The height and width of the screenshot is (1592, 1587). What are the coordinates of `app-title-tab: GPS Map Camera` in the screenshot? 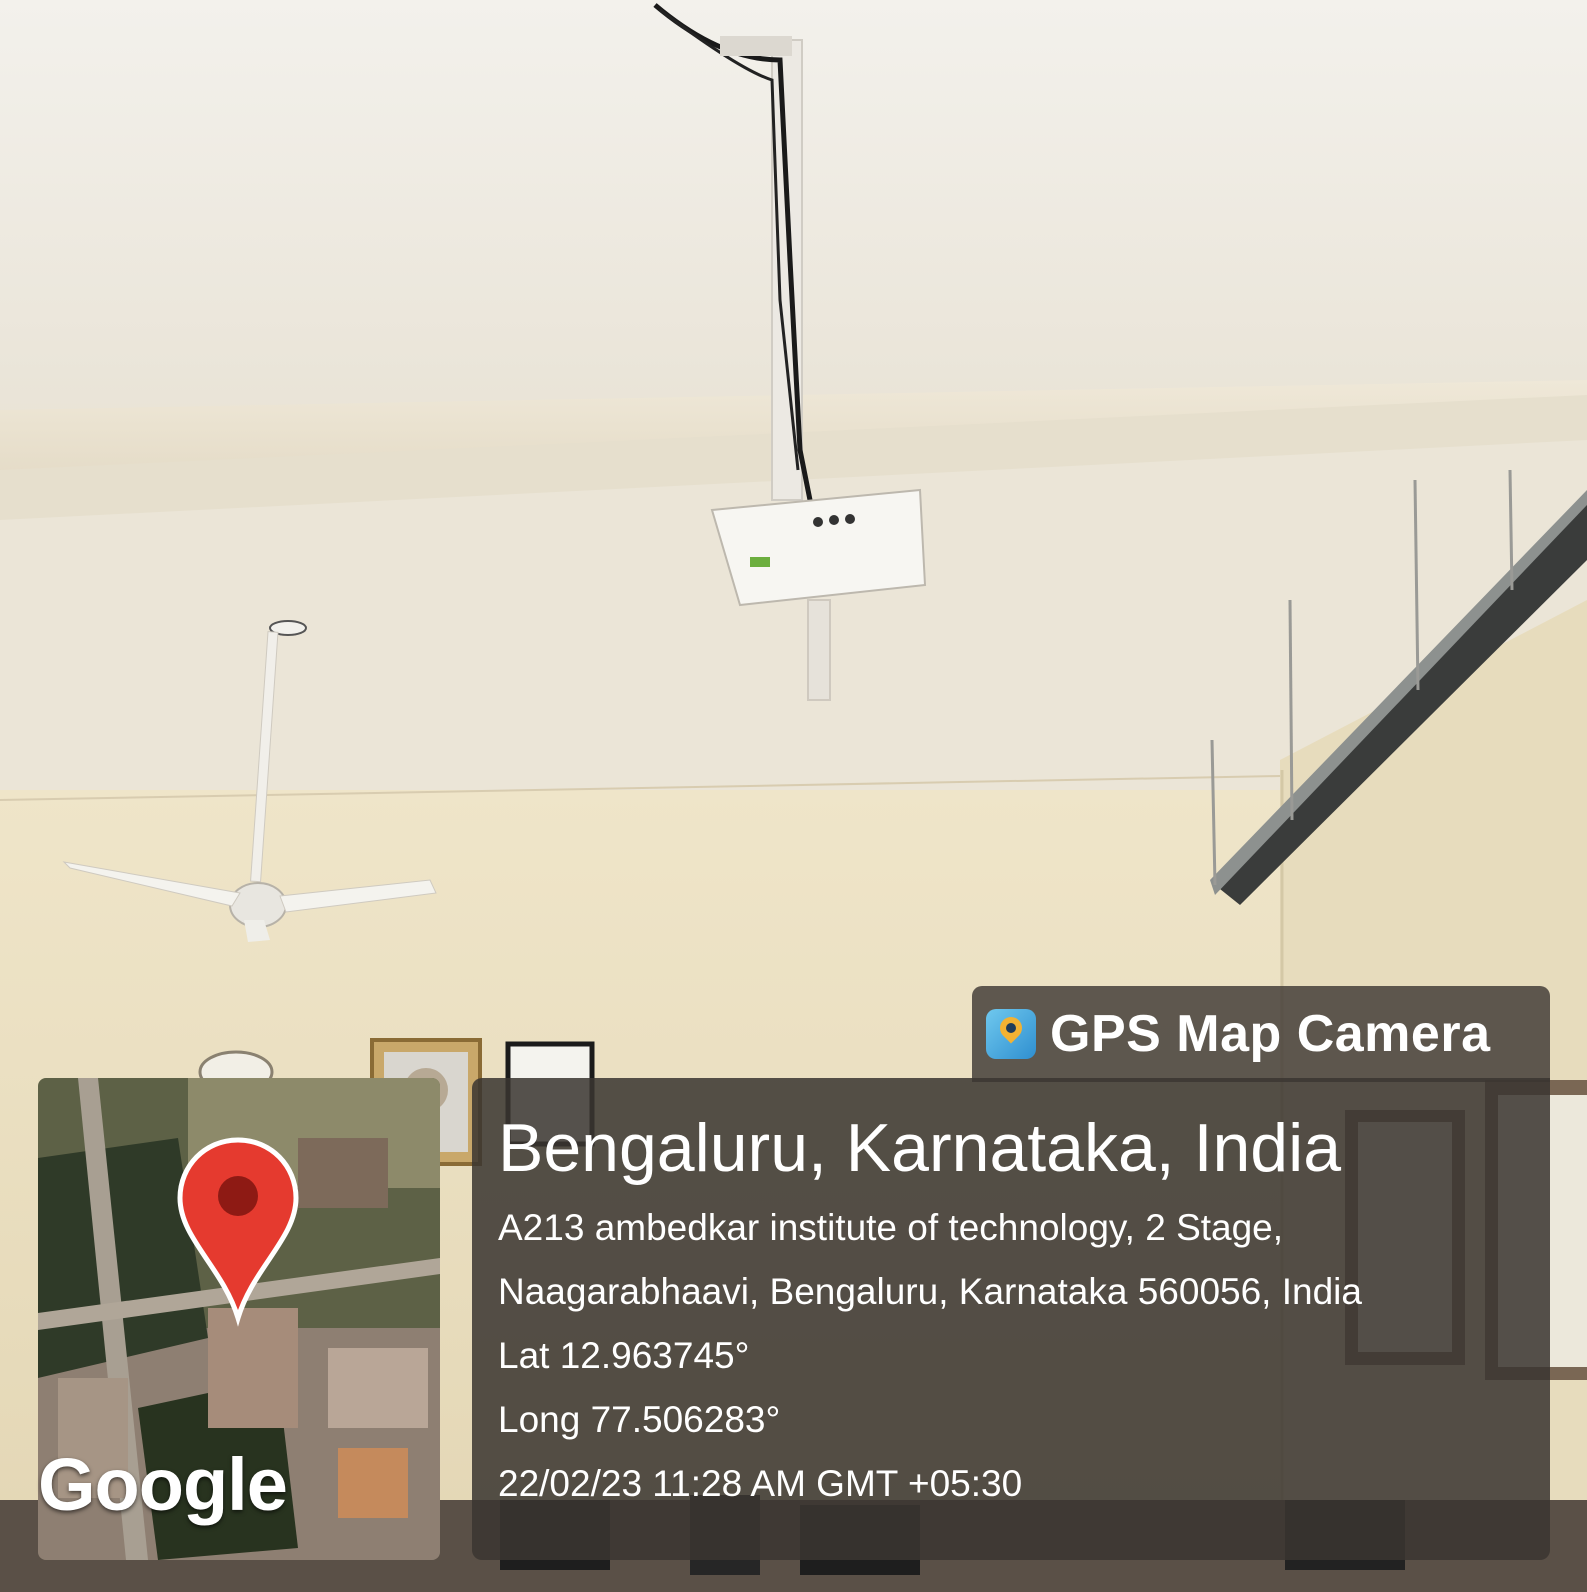 It's located at (1261, 1034).